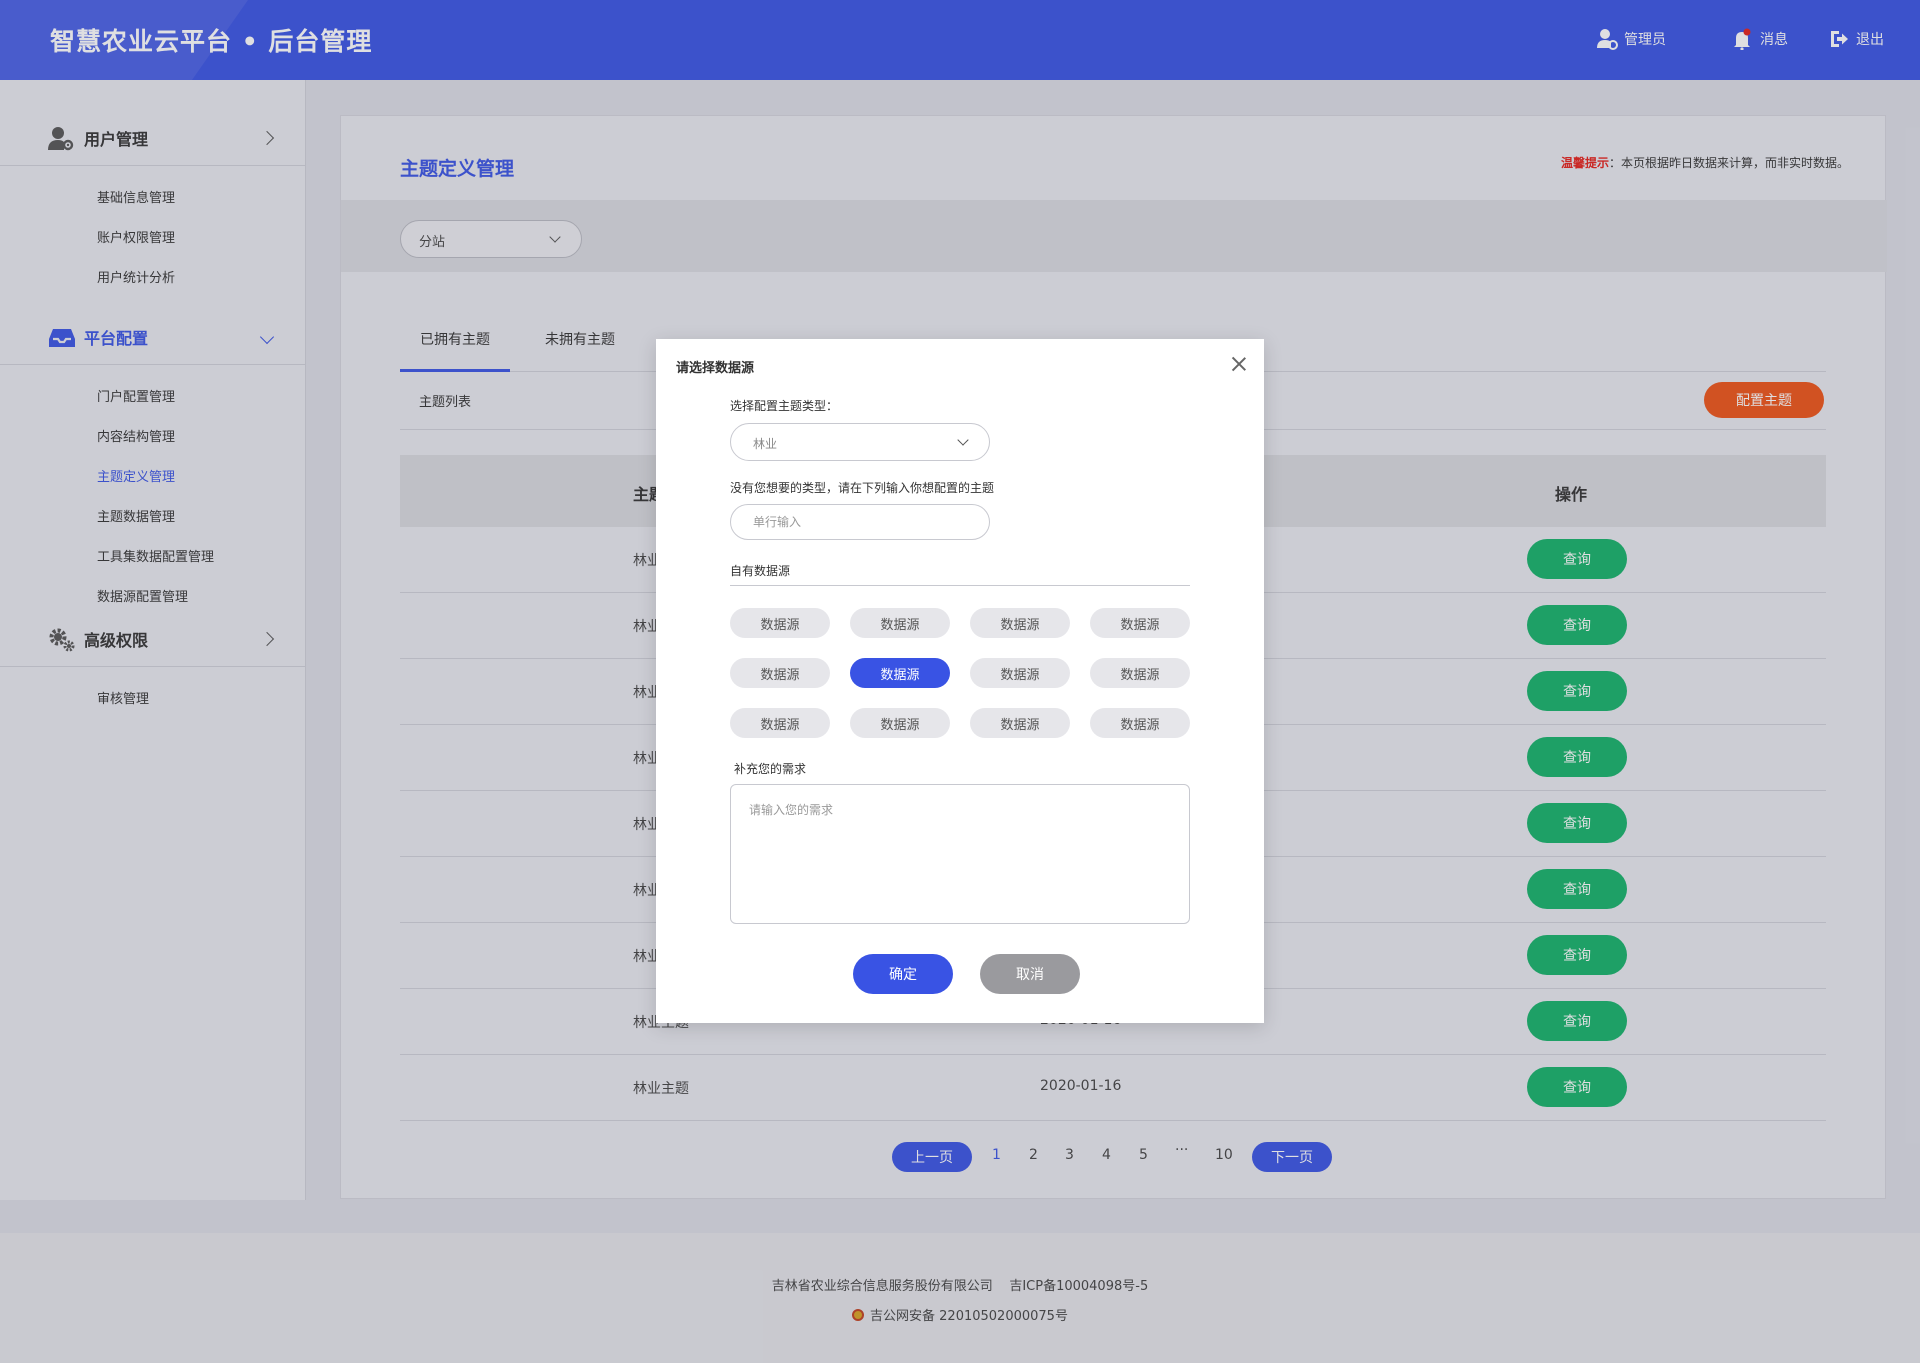  What do you see at coordinates (784, 406) in the screenshot?
I see `theme-type-label: 选择配置主题类型：` at bounding box center [784, 406].